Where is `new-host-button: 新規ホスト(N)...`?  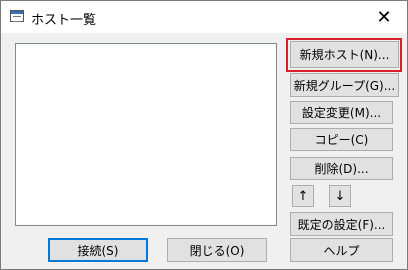
new-host-button: 新規ホスト(N)... is located at coordinates (344, 54).